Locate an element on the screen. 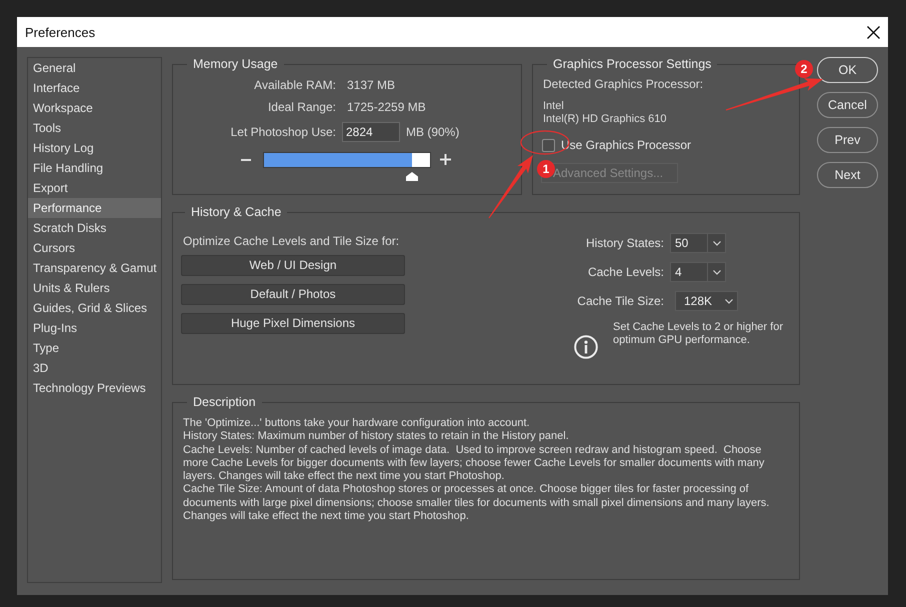 The image size is (906, 607). close-icon is located at coordinates (873, 32).